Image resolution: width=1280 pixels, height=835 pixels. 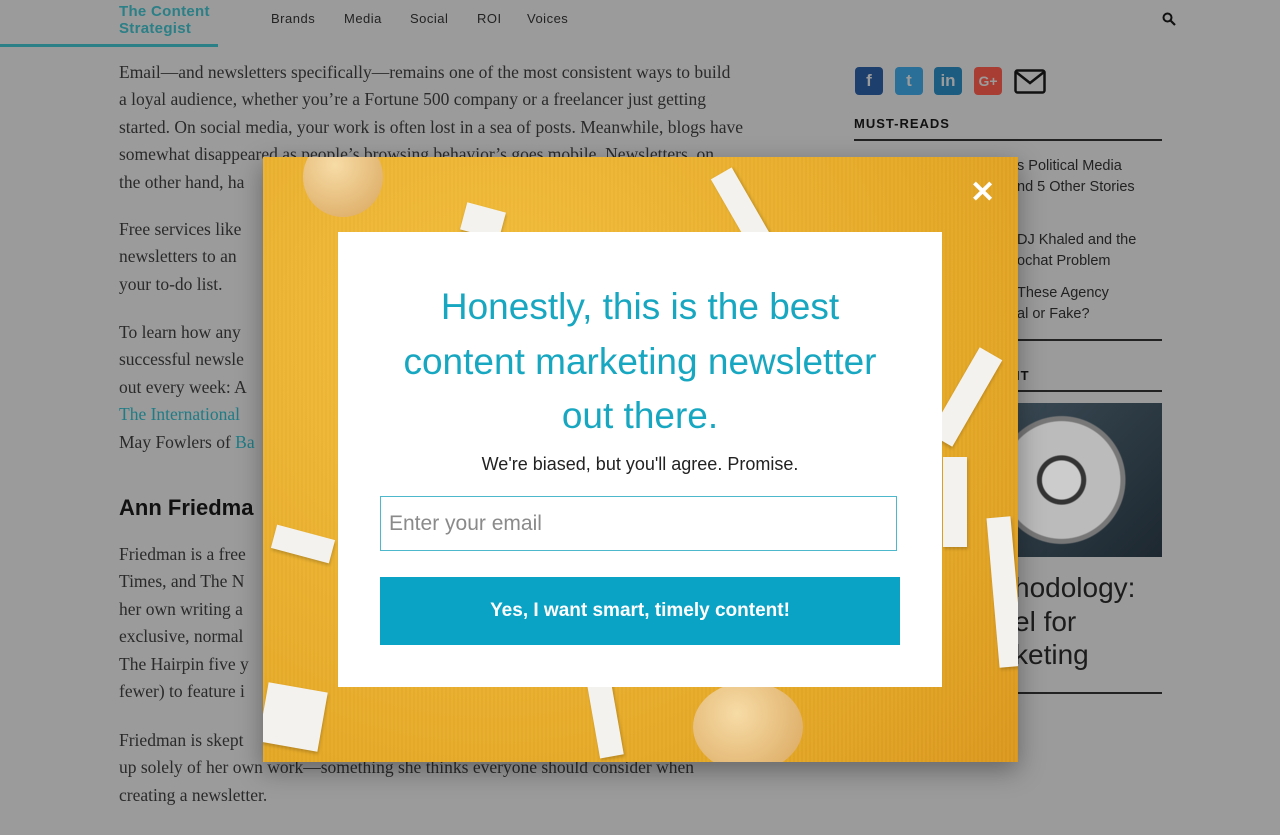 What do you see at coordinates (155, 28) in the screenshot?
I see `logo-line: Strategist` at bounding box center [155, 28].